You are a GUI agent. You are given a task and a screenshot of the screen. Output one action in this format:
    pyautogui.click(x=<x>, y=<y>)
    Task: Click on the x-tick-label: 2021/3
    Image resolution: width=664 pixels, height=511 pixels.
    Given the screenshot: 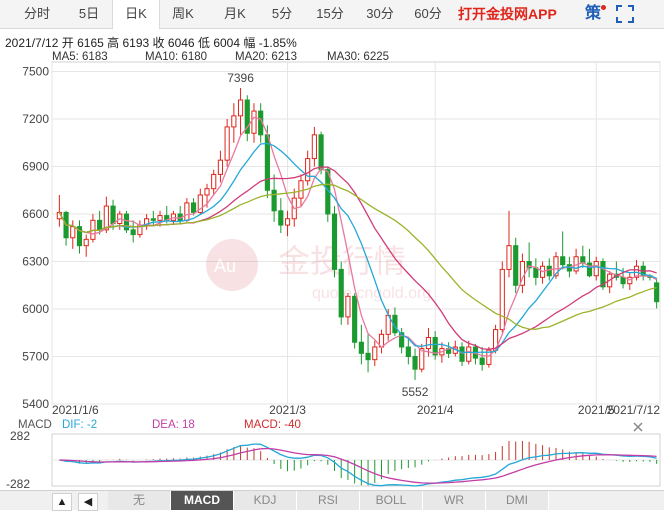 What is the action you would take?
    pyautogui.click(x=287, y=410)
    